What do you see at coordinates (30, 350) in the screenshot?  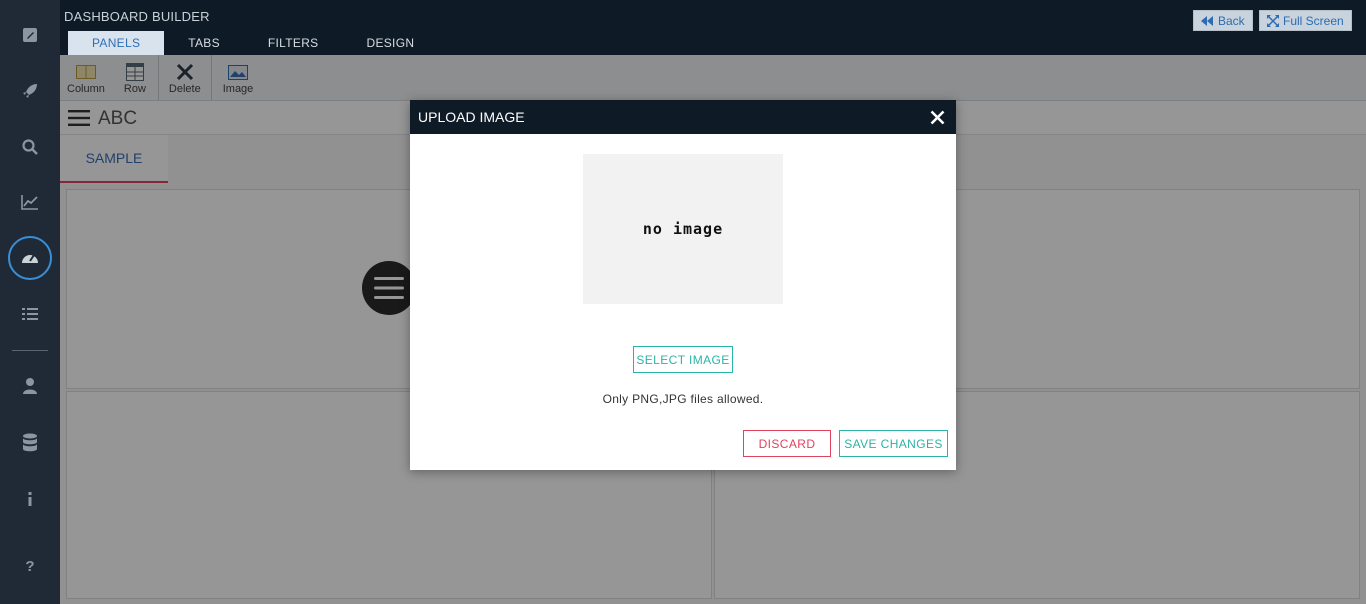 I see `rail-divider` at bounding box center [30, 350].